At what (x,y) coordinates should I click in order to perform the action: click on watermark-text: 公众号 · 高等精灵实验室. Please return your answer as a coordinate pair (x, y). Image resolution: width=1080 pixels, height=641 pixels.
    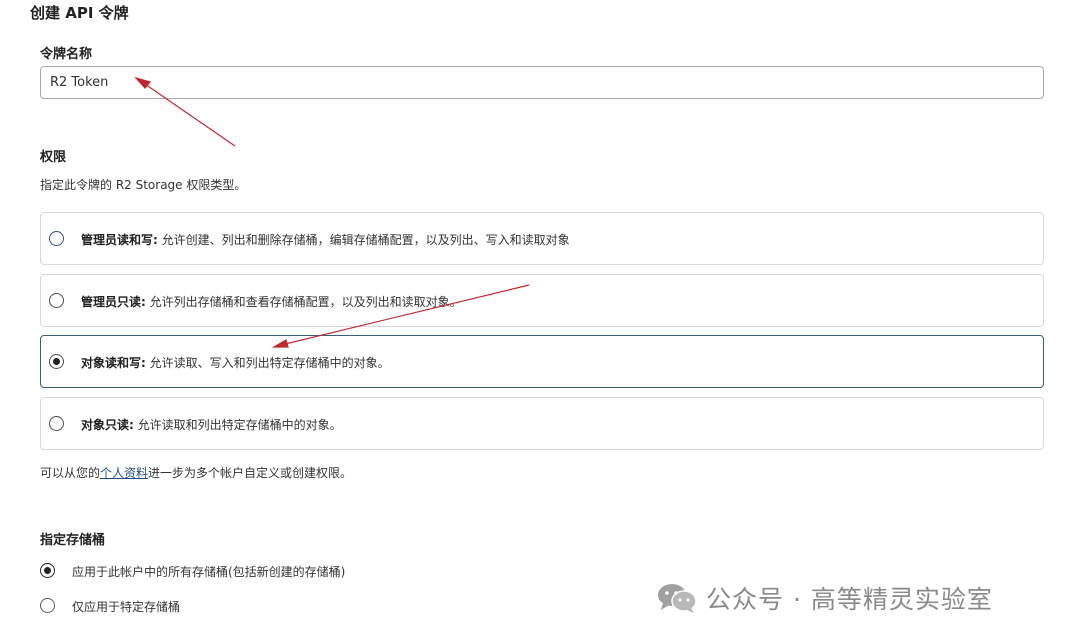
    Looking at the image, I should click on (849, 599).